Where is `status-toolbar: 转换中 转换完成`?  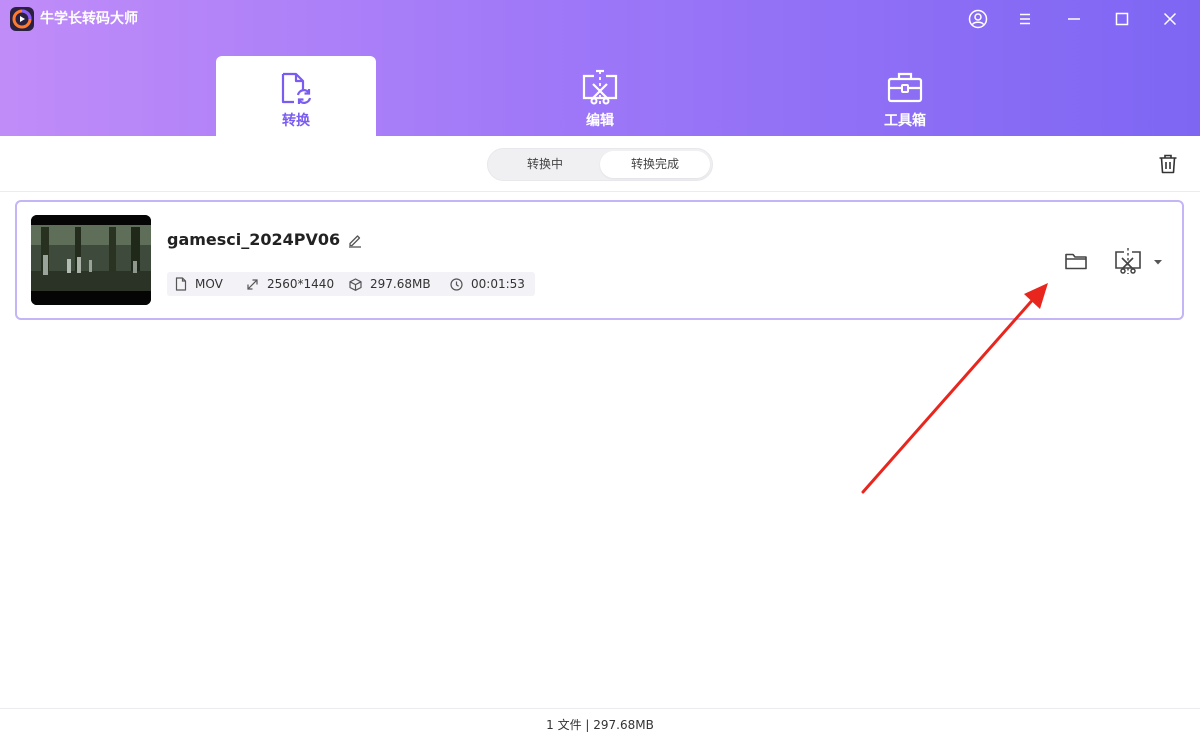
status-toolbar: 转换中 转换完成 is located at coordinates (600, 164).